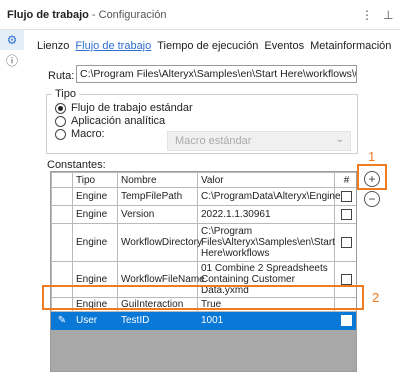 The image size is (400, 383). What do you see at coordinates (61, 76) in the screenshot?
I see `ruta-label: Ruta:` at bounding box center [61, 76].